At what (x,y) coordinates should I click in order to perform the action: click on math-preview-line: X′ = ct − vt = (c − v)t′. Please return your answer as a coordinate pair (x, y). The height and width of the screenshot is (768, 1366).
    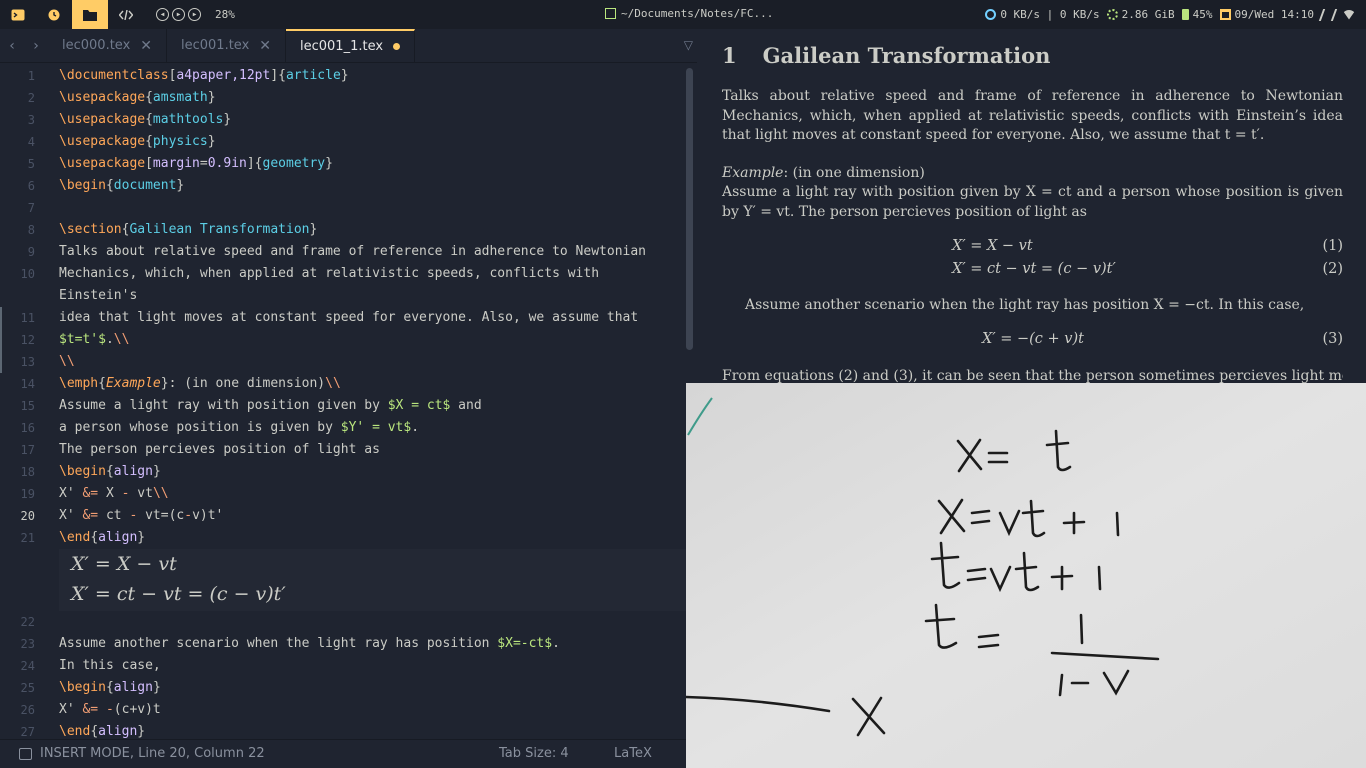
    Looking at the image, I should click on (178, 594).